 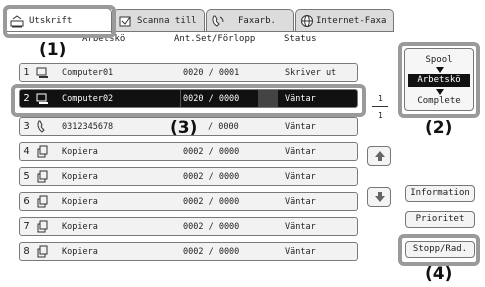 What do you see at coordinates (88, 73) in the screenshot?
I see `job-name: Computer01` at bounding box center [88, 73].